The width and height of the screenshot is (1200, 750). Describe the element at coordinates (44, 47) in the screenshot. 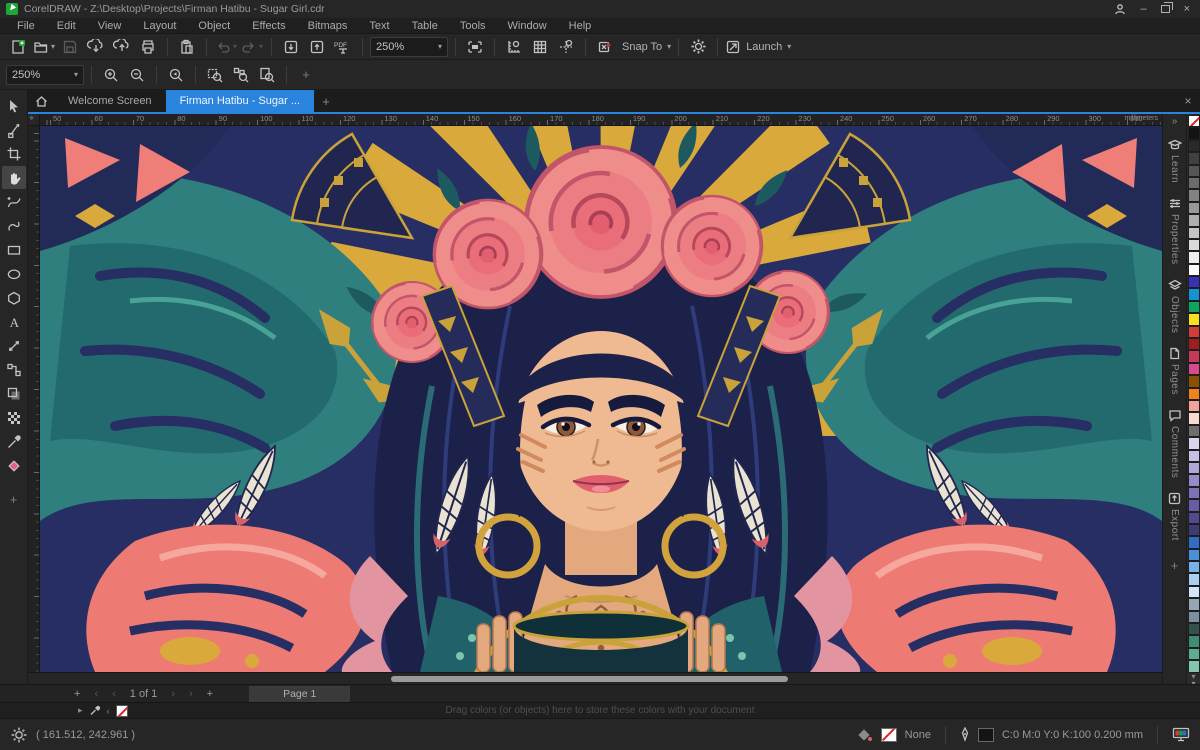

I see `open-button: ▾` at that location.